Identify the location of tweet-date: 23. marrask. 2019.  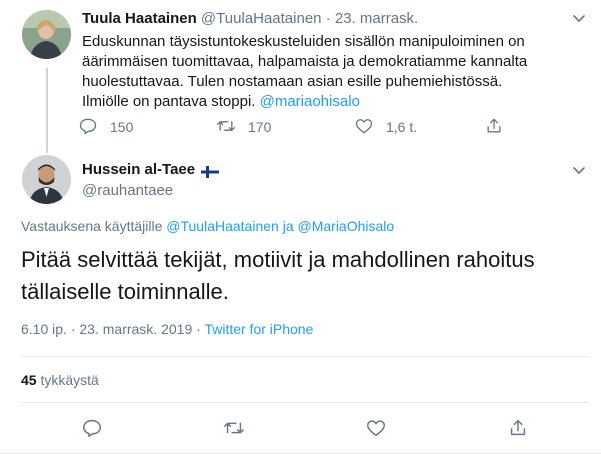
(135, 329).